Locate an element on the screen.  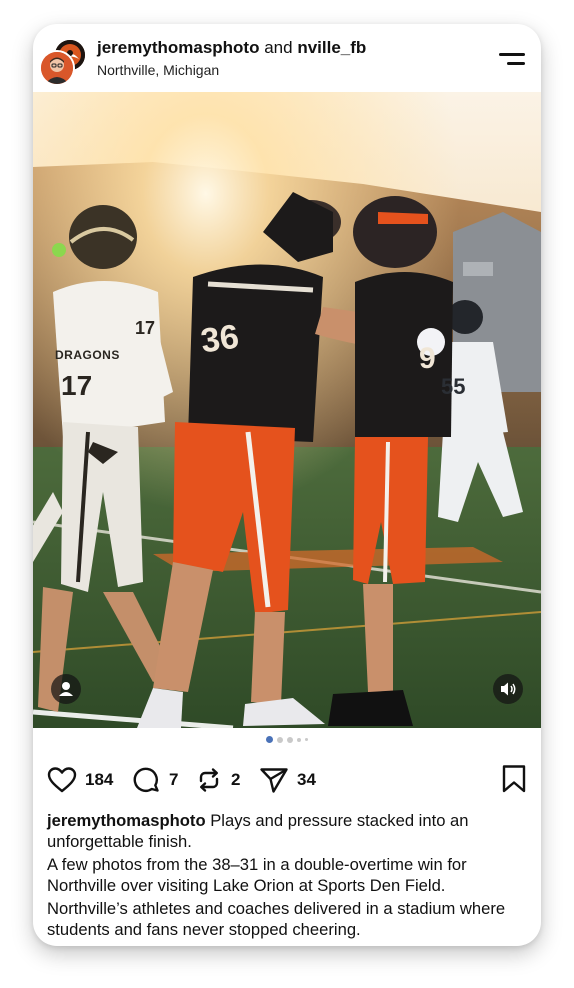
avatar-group is located at coordinates (63, 62).